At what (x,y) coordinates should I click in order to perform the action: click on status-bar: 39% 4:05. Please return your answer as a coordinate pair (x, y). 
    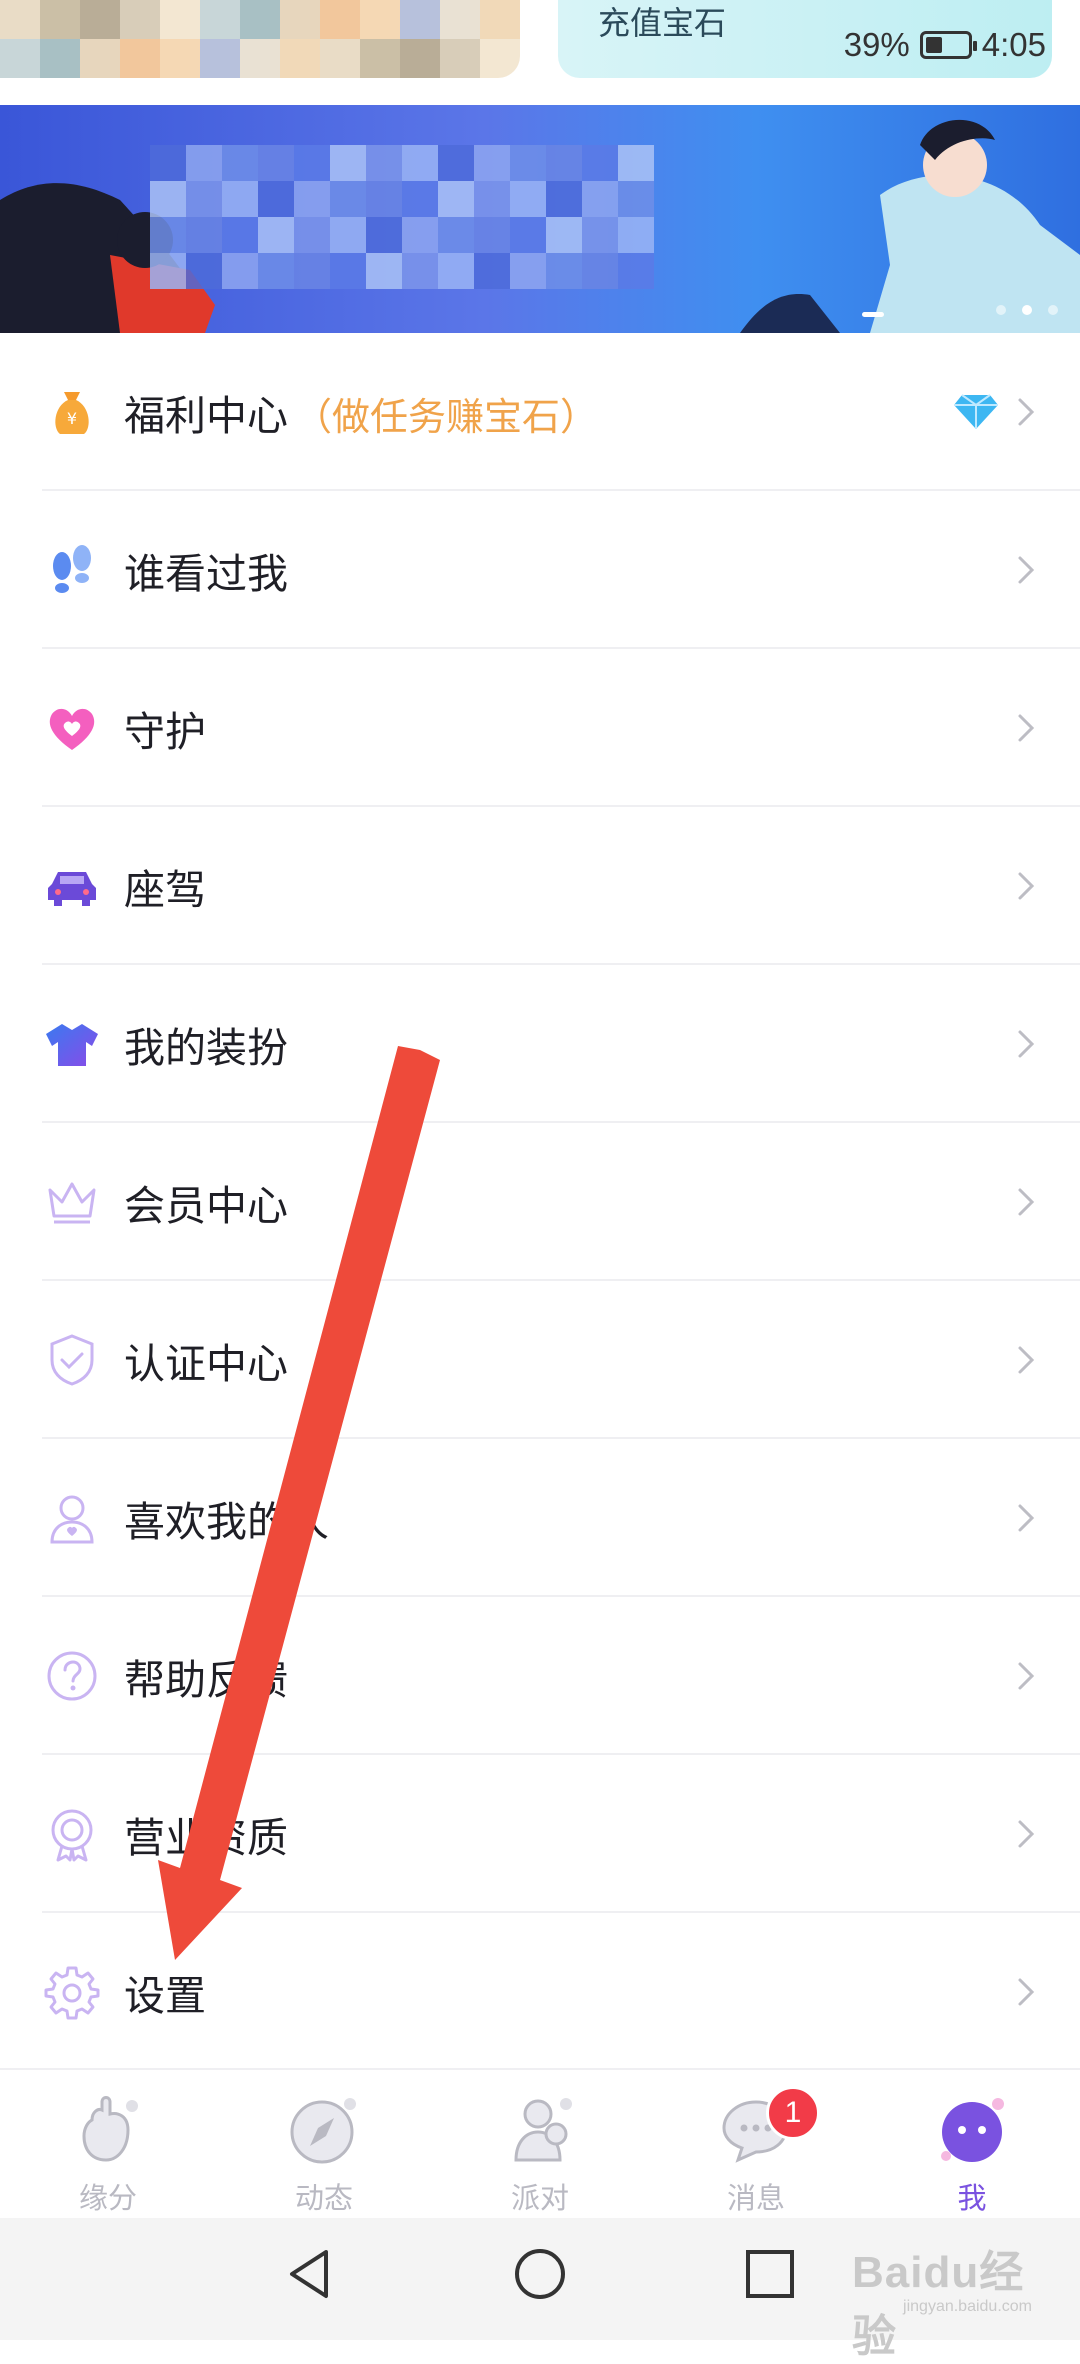
    Looking at the image, I should click on (945, 45).